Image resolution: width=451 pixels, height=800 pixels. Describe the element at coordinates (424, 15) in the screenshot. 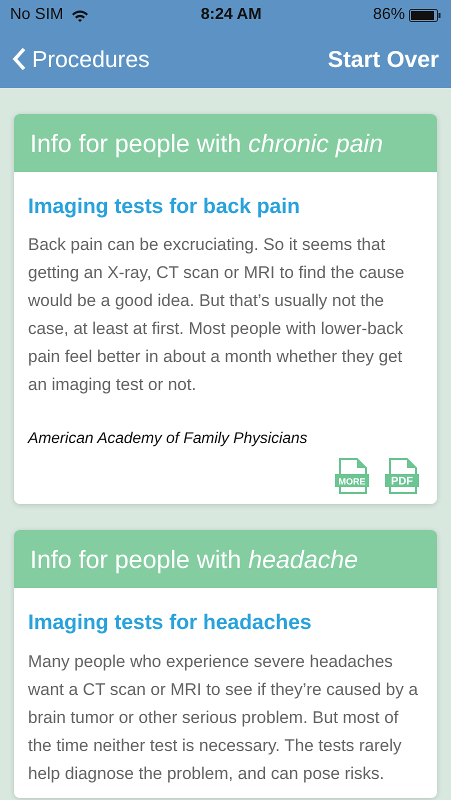

I see `battery-icon` at that location.